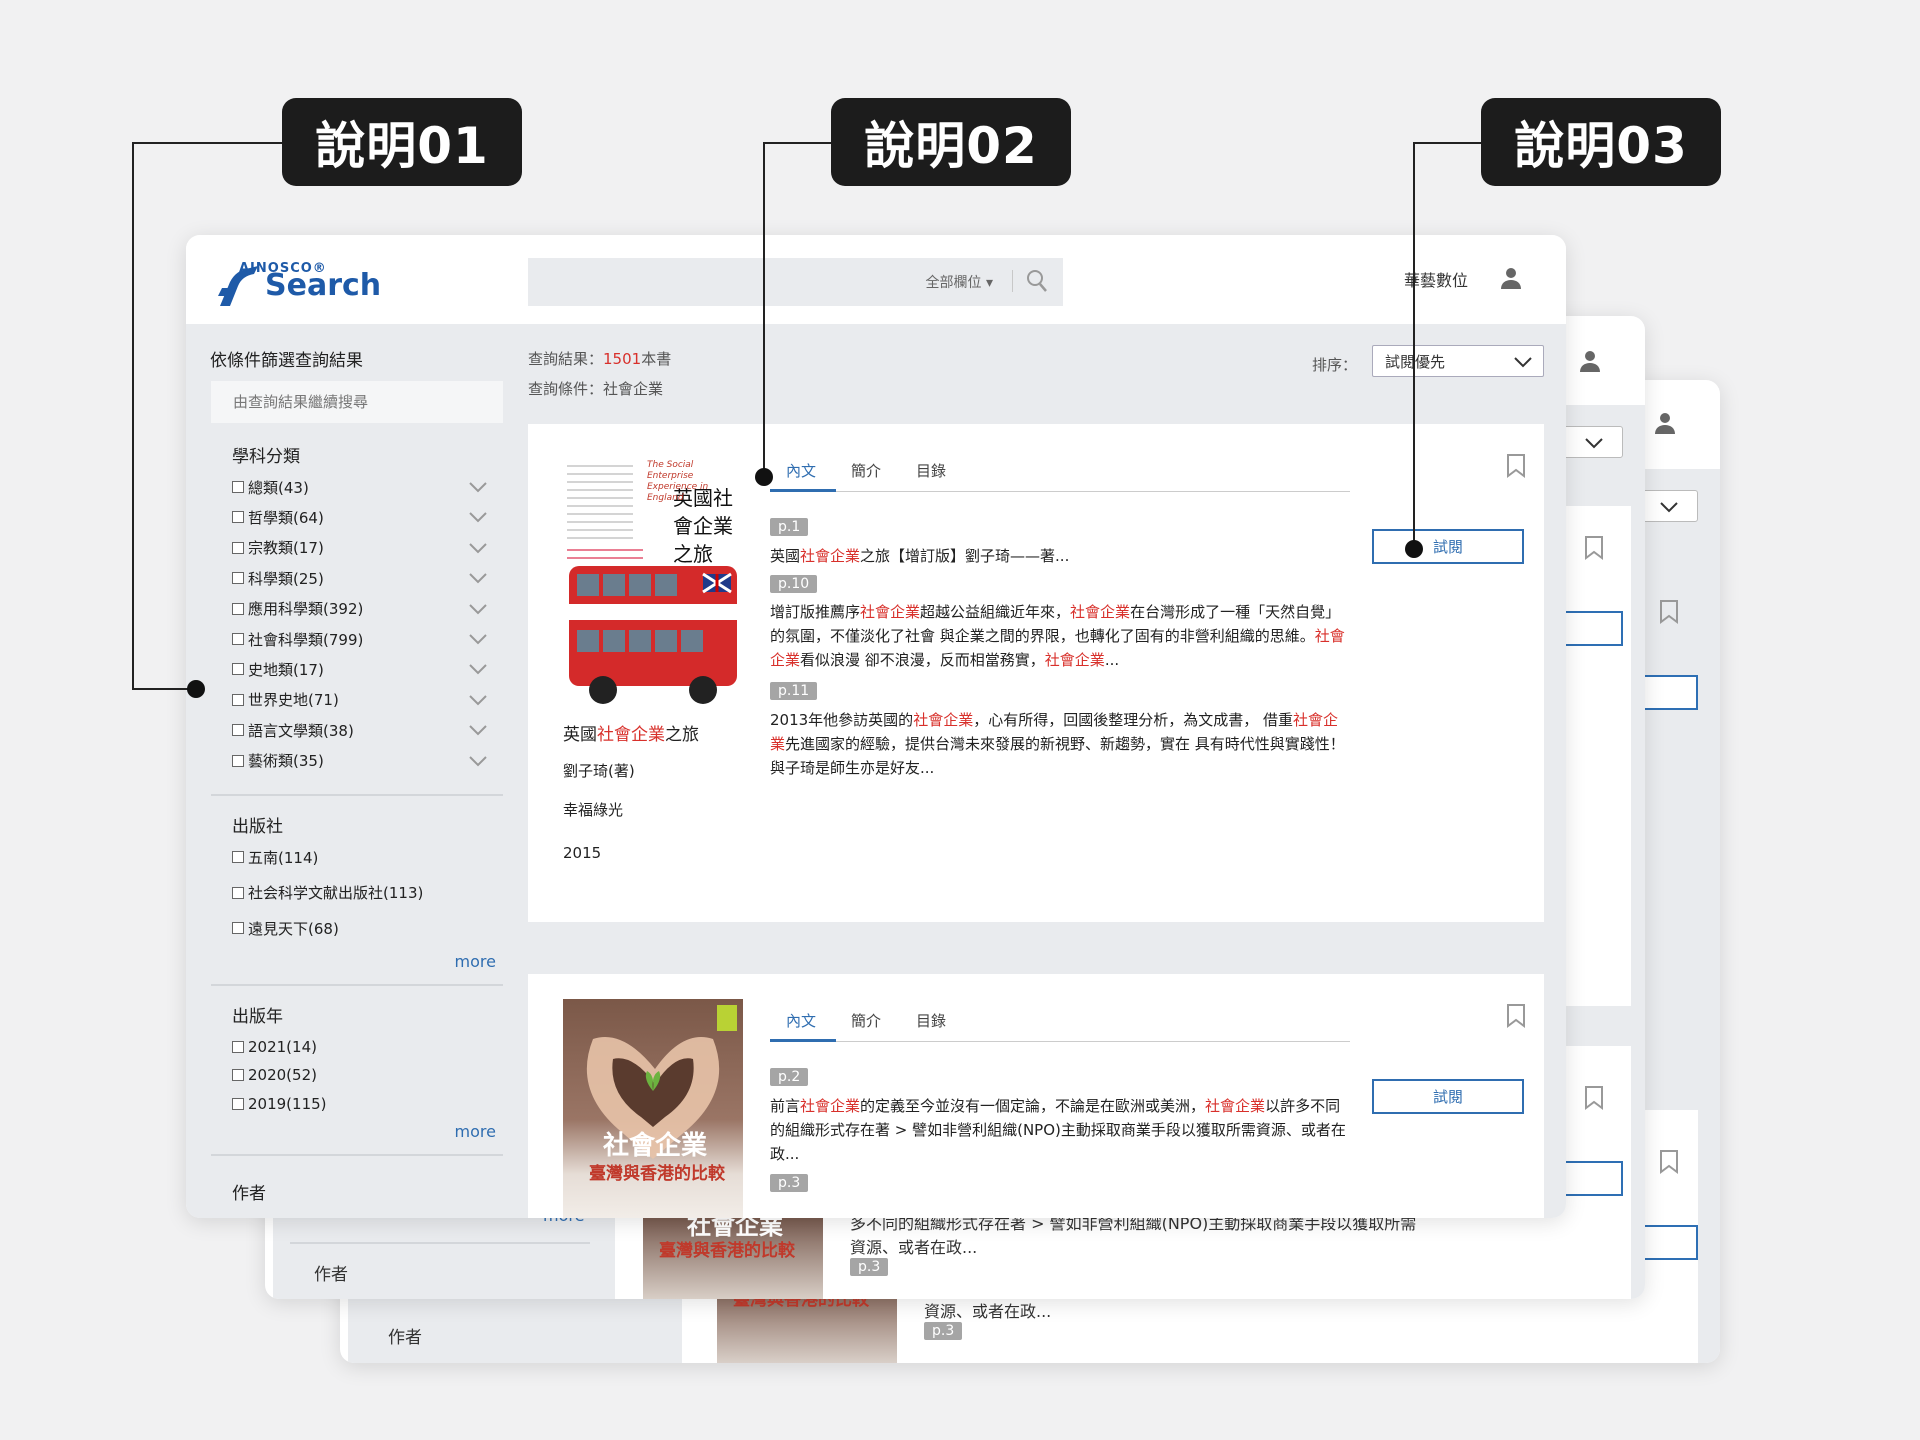 This screenshot has width=1920, height=1440. I want to click on page-tag: p.3, so click(789, 1183).